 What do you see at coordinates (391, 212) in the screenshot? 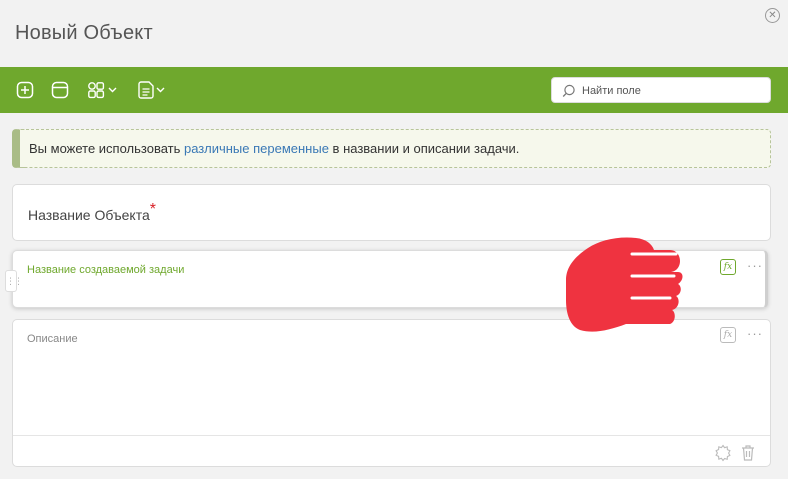
I see `object-name-field: Название Объекта*` at bounding box center [391, 212].